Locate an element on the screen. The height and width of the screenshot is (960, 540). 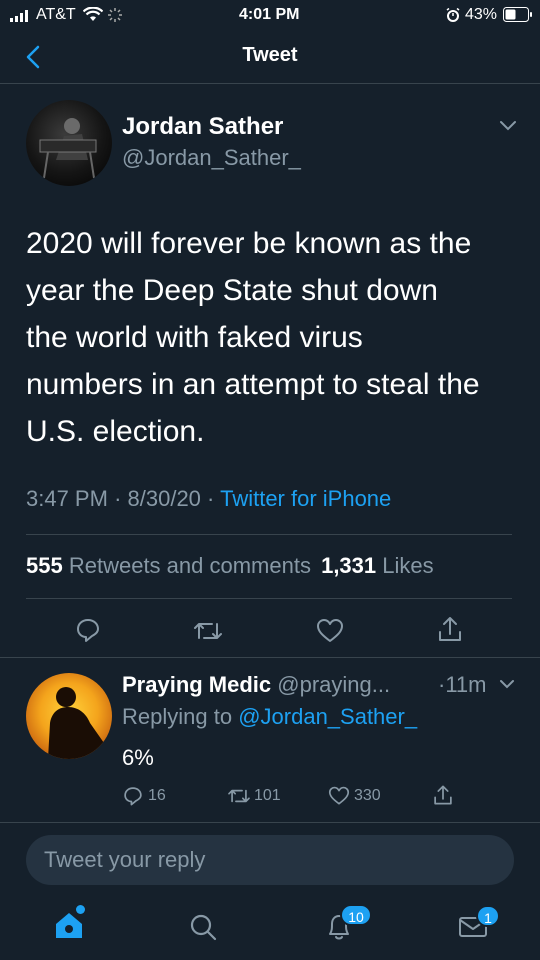
author-avatar is located at coordinates (69, 143).